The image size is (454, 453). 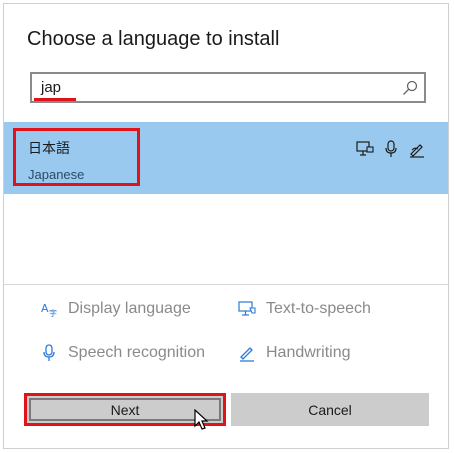 I want to click on feature-label: Speech recognition, so click(x=136, y=352).